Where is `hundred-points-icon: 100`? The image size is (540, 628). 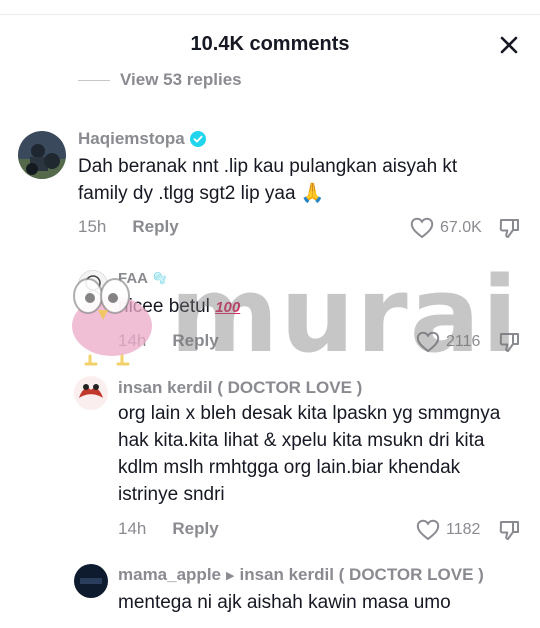 hundred-points-icon: 100 is located at coordinates (228, 307).